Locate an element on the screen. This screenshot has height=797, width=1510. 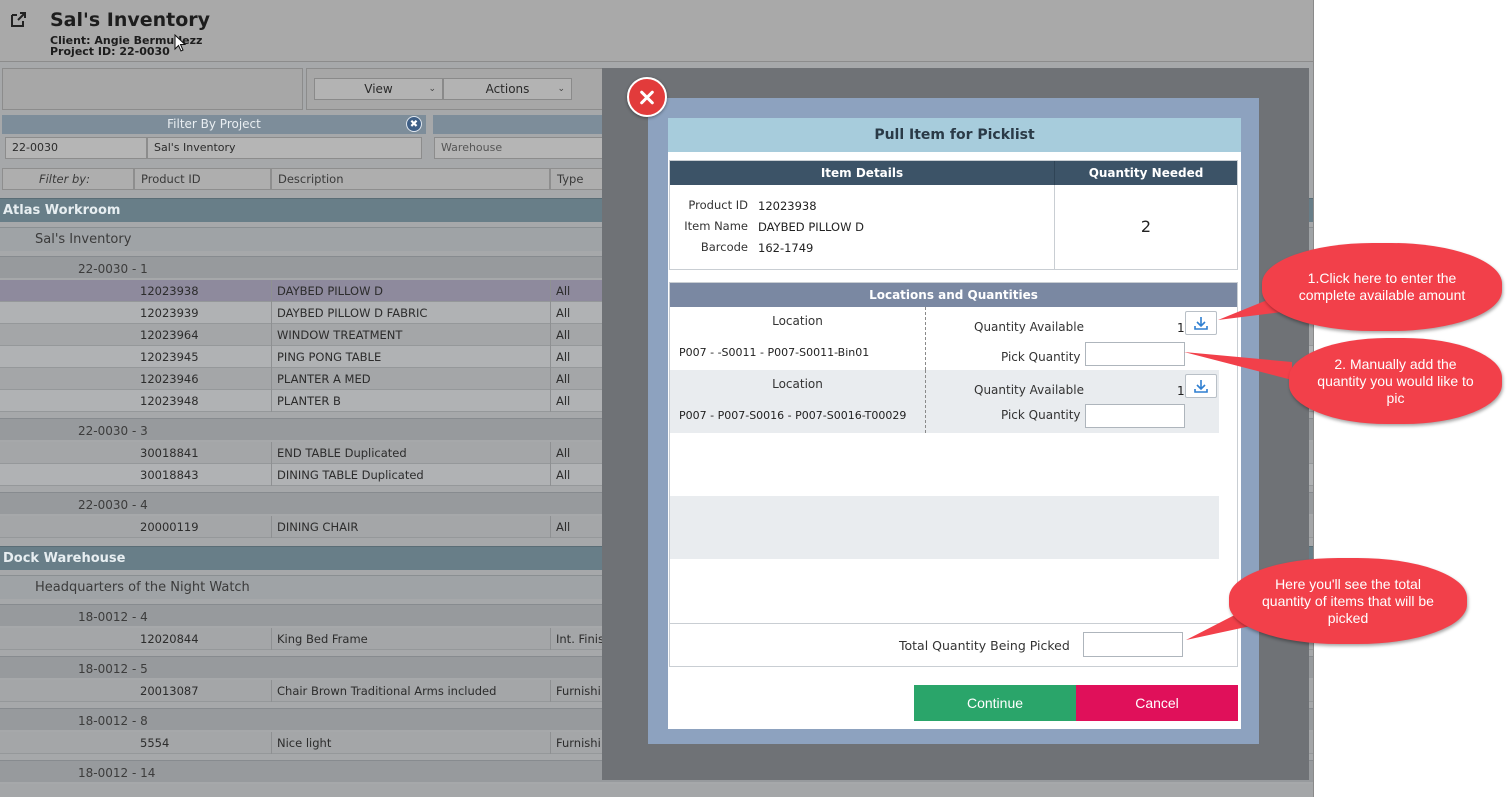
project-name-field: Sal's Inventory is located at coordinates (284, 148).